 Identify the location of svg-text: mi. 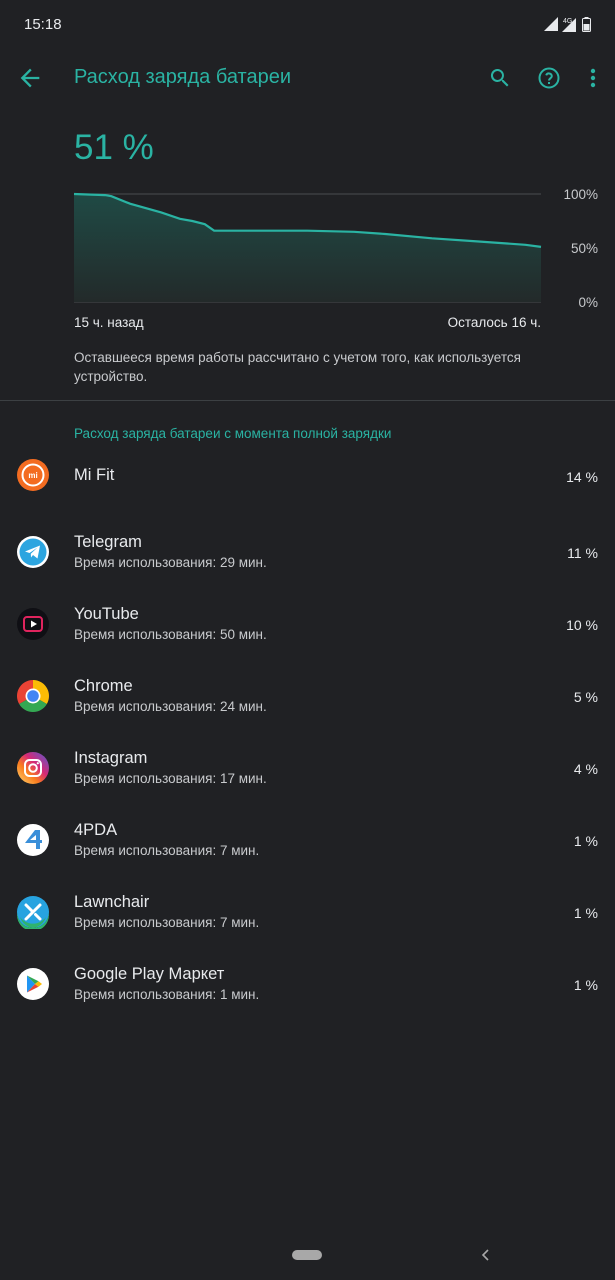
(32, 475).